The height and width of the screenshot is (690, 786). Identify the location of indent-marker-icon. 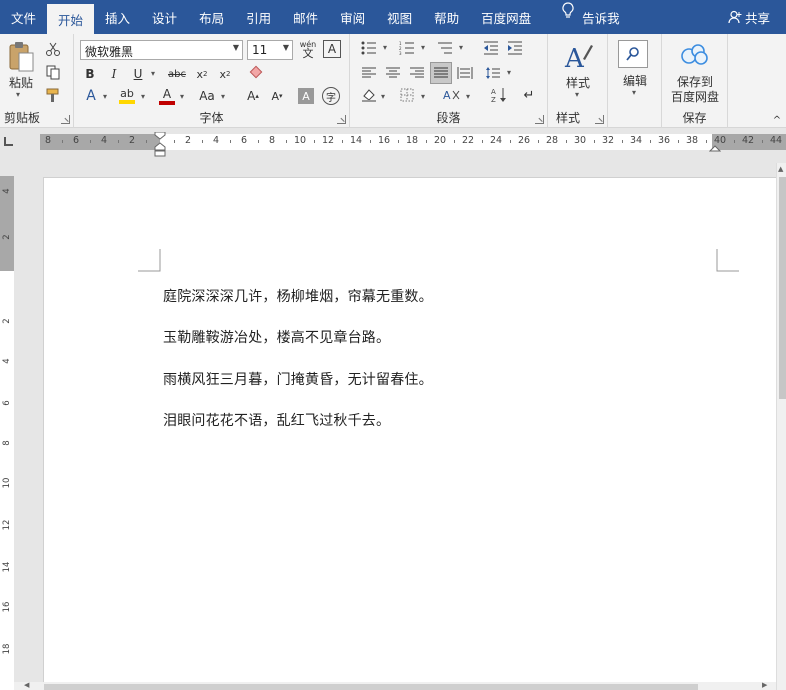
(160, 145).